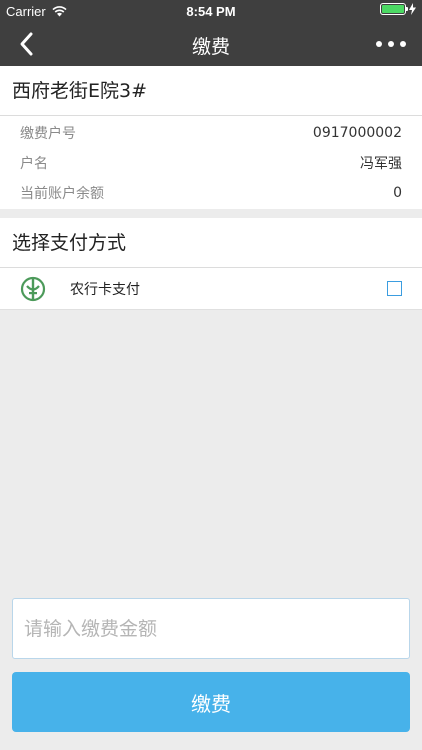  I want to click on account-holder-value: 冯军强, so click(381, 164).